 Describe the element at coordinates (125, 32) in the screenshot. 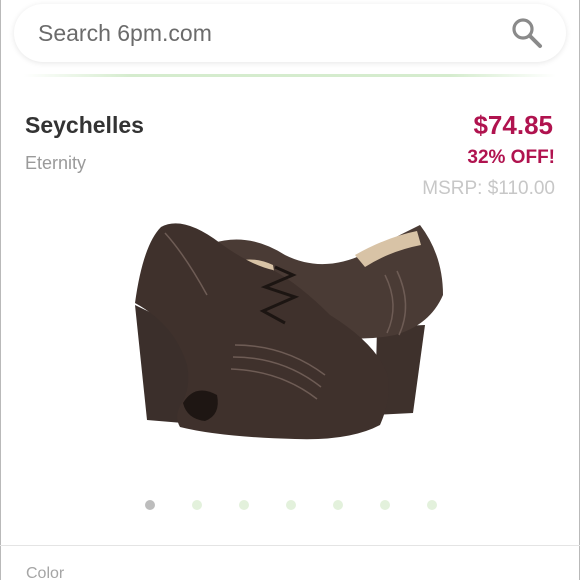

I see `search-placeholder: Search 6pm.com` at that location.